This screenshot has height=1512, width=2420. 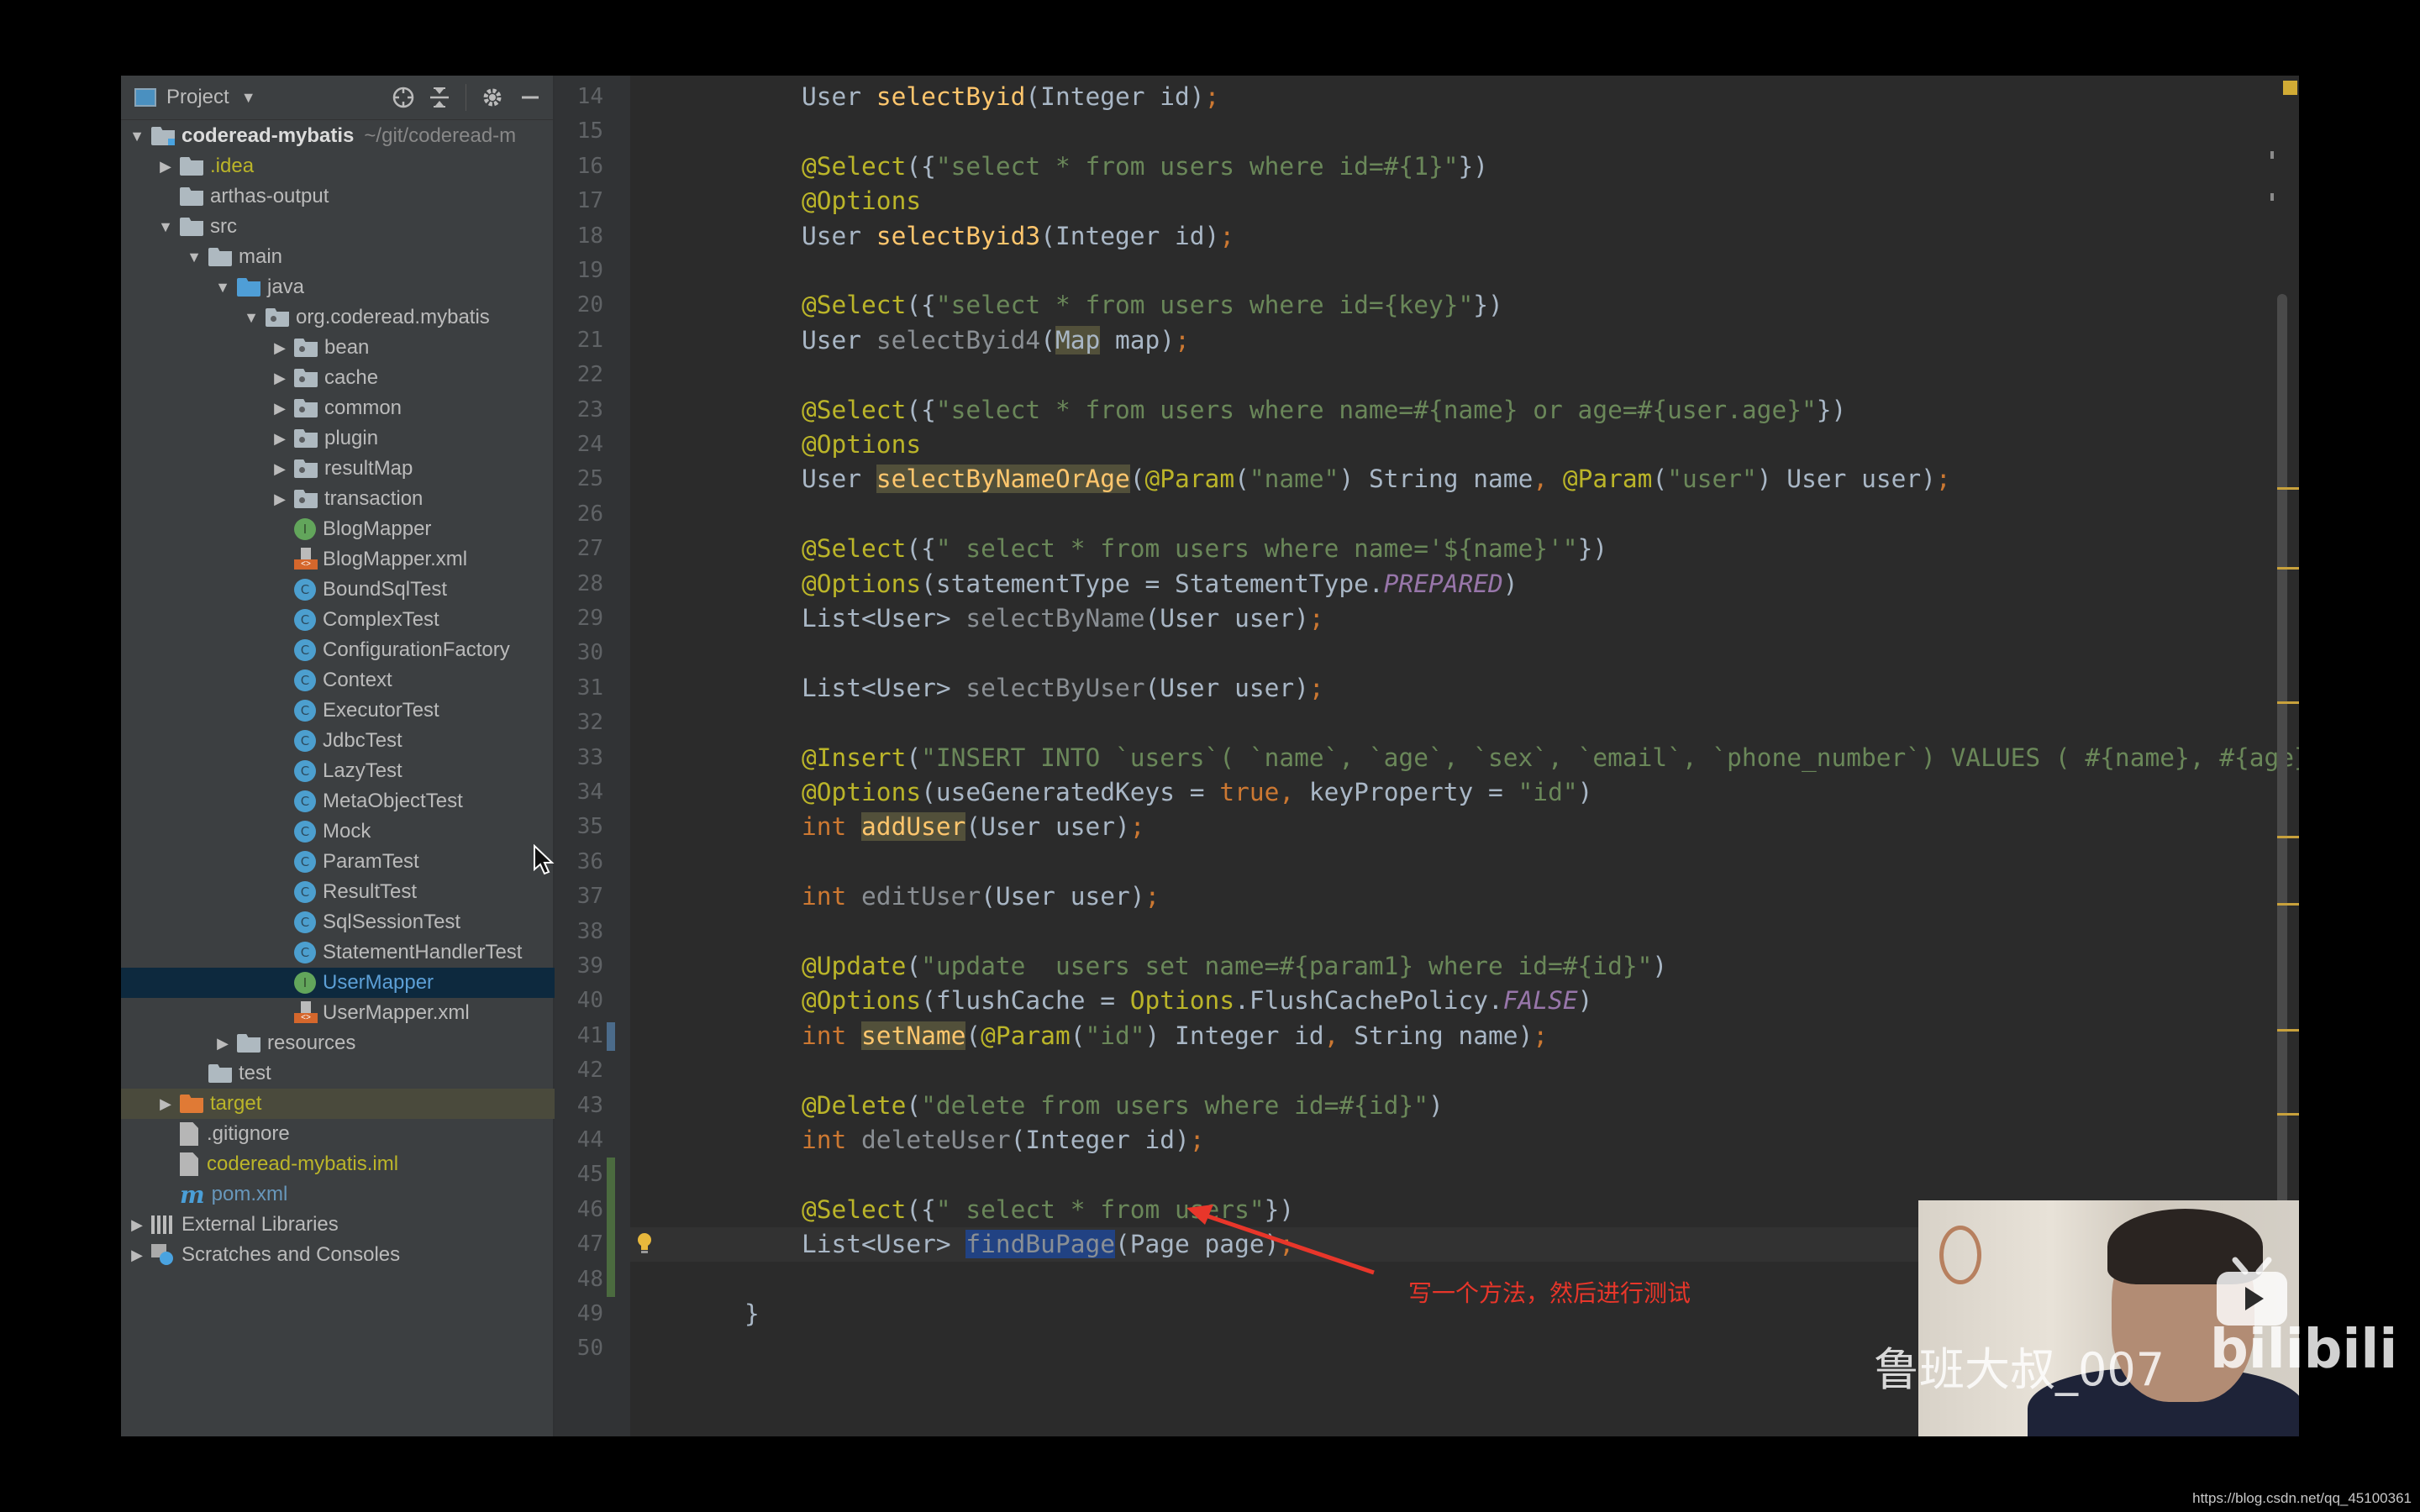 What do you see at coordinates (305, 862) in the screenshot?
I see `class-icon: C` at bounding box center [305, 862].